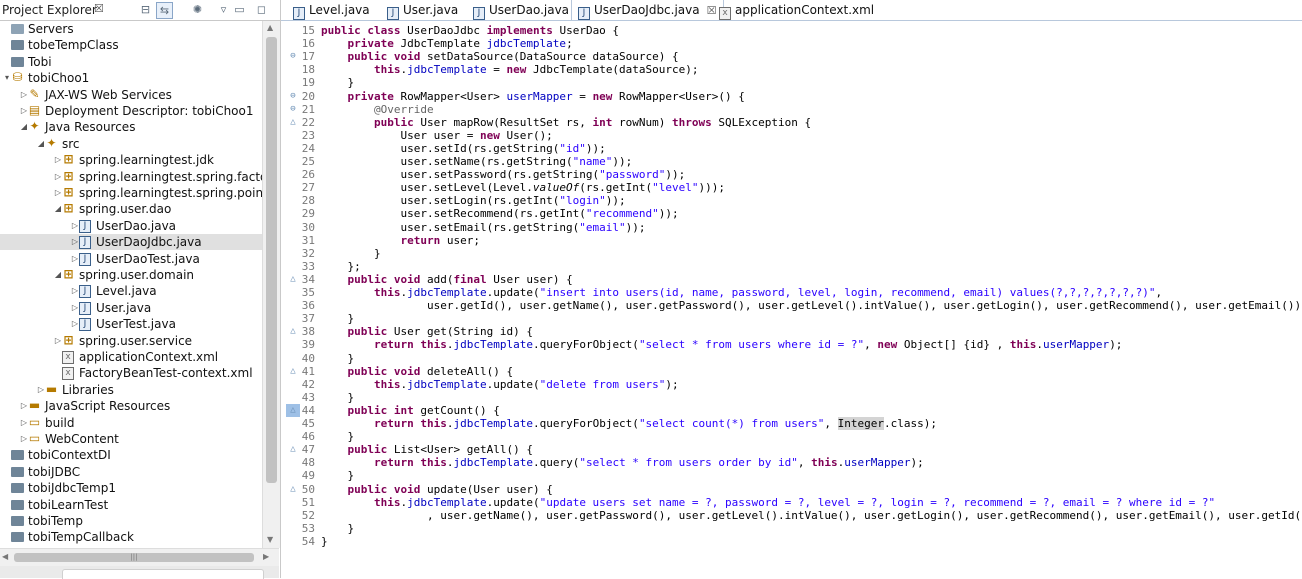 The height and width of the screenshot is (579, 1302). Describe the element at coordinates (131, 242) in the screenshot. I see `tree-item: ▷ J UserDaoJdbc.java` at that location.